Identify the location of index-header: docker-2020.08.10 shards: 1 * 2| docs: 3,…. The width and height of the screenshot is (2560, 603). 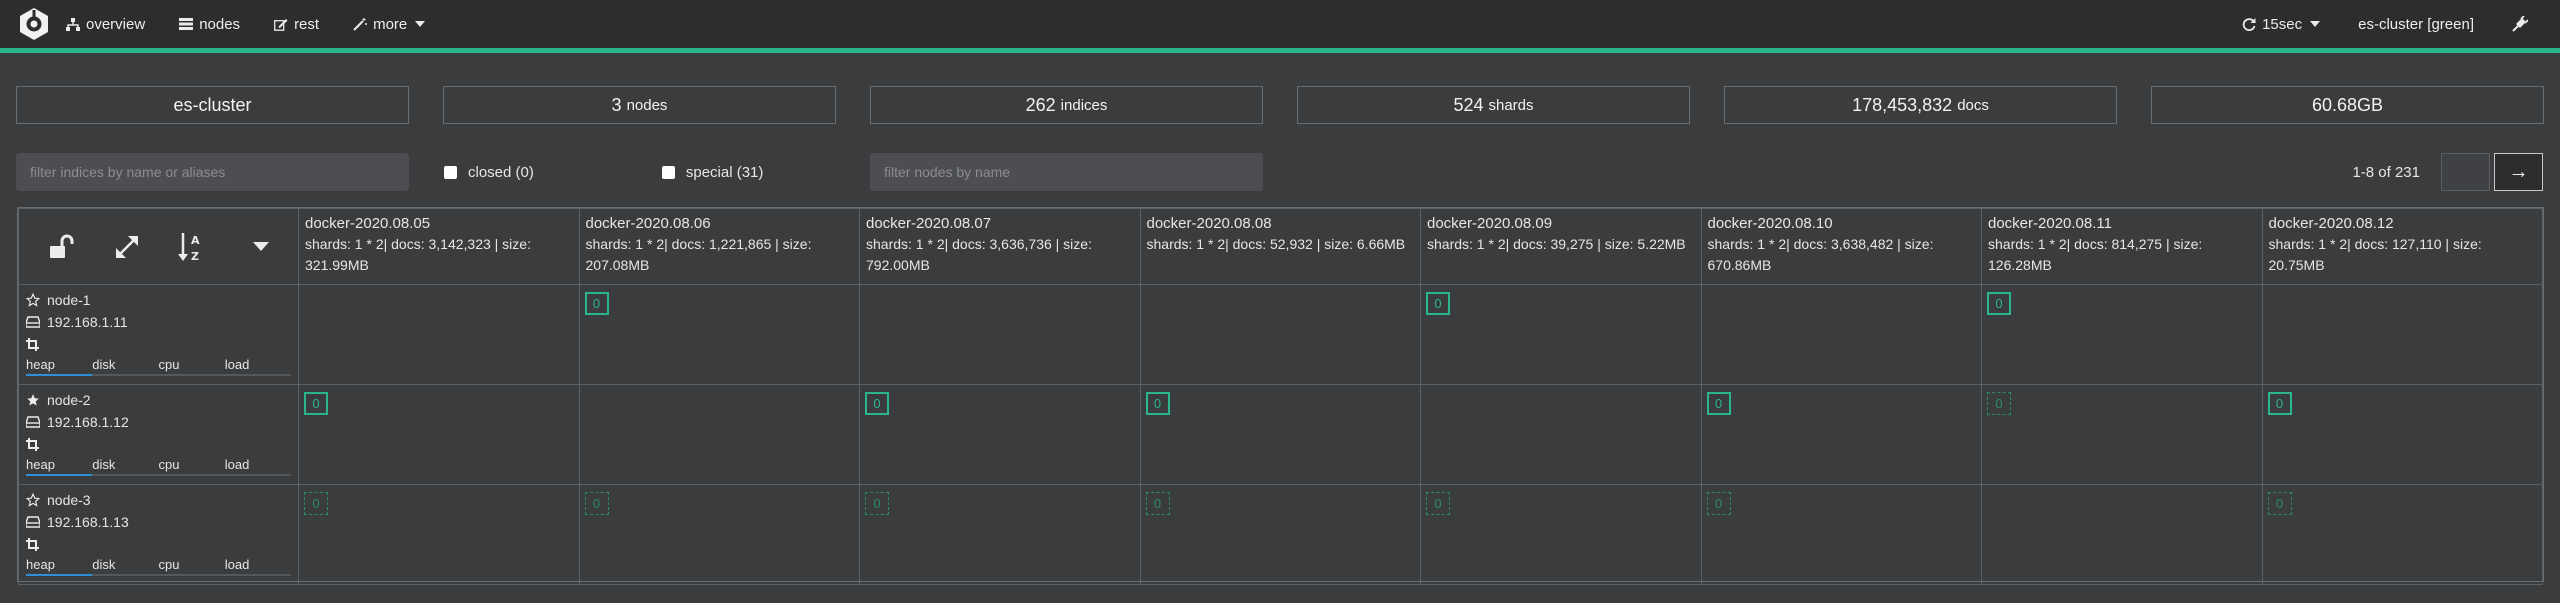
(1841, 246).